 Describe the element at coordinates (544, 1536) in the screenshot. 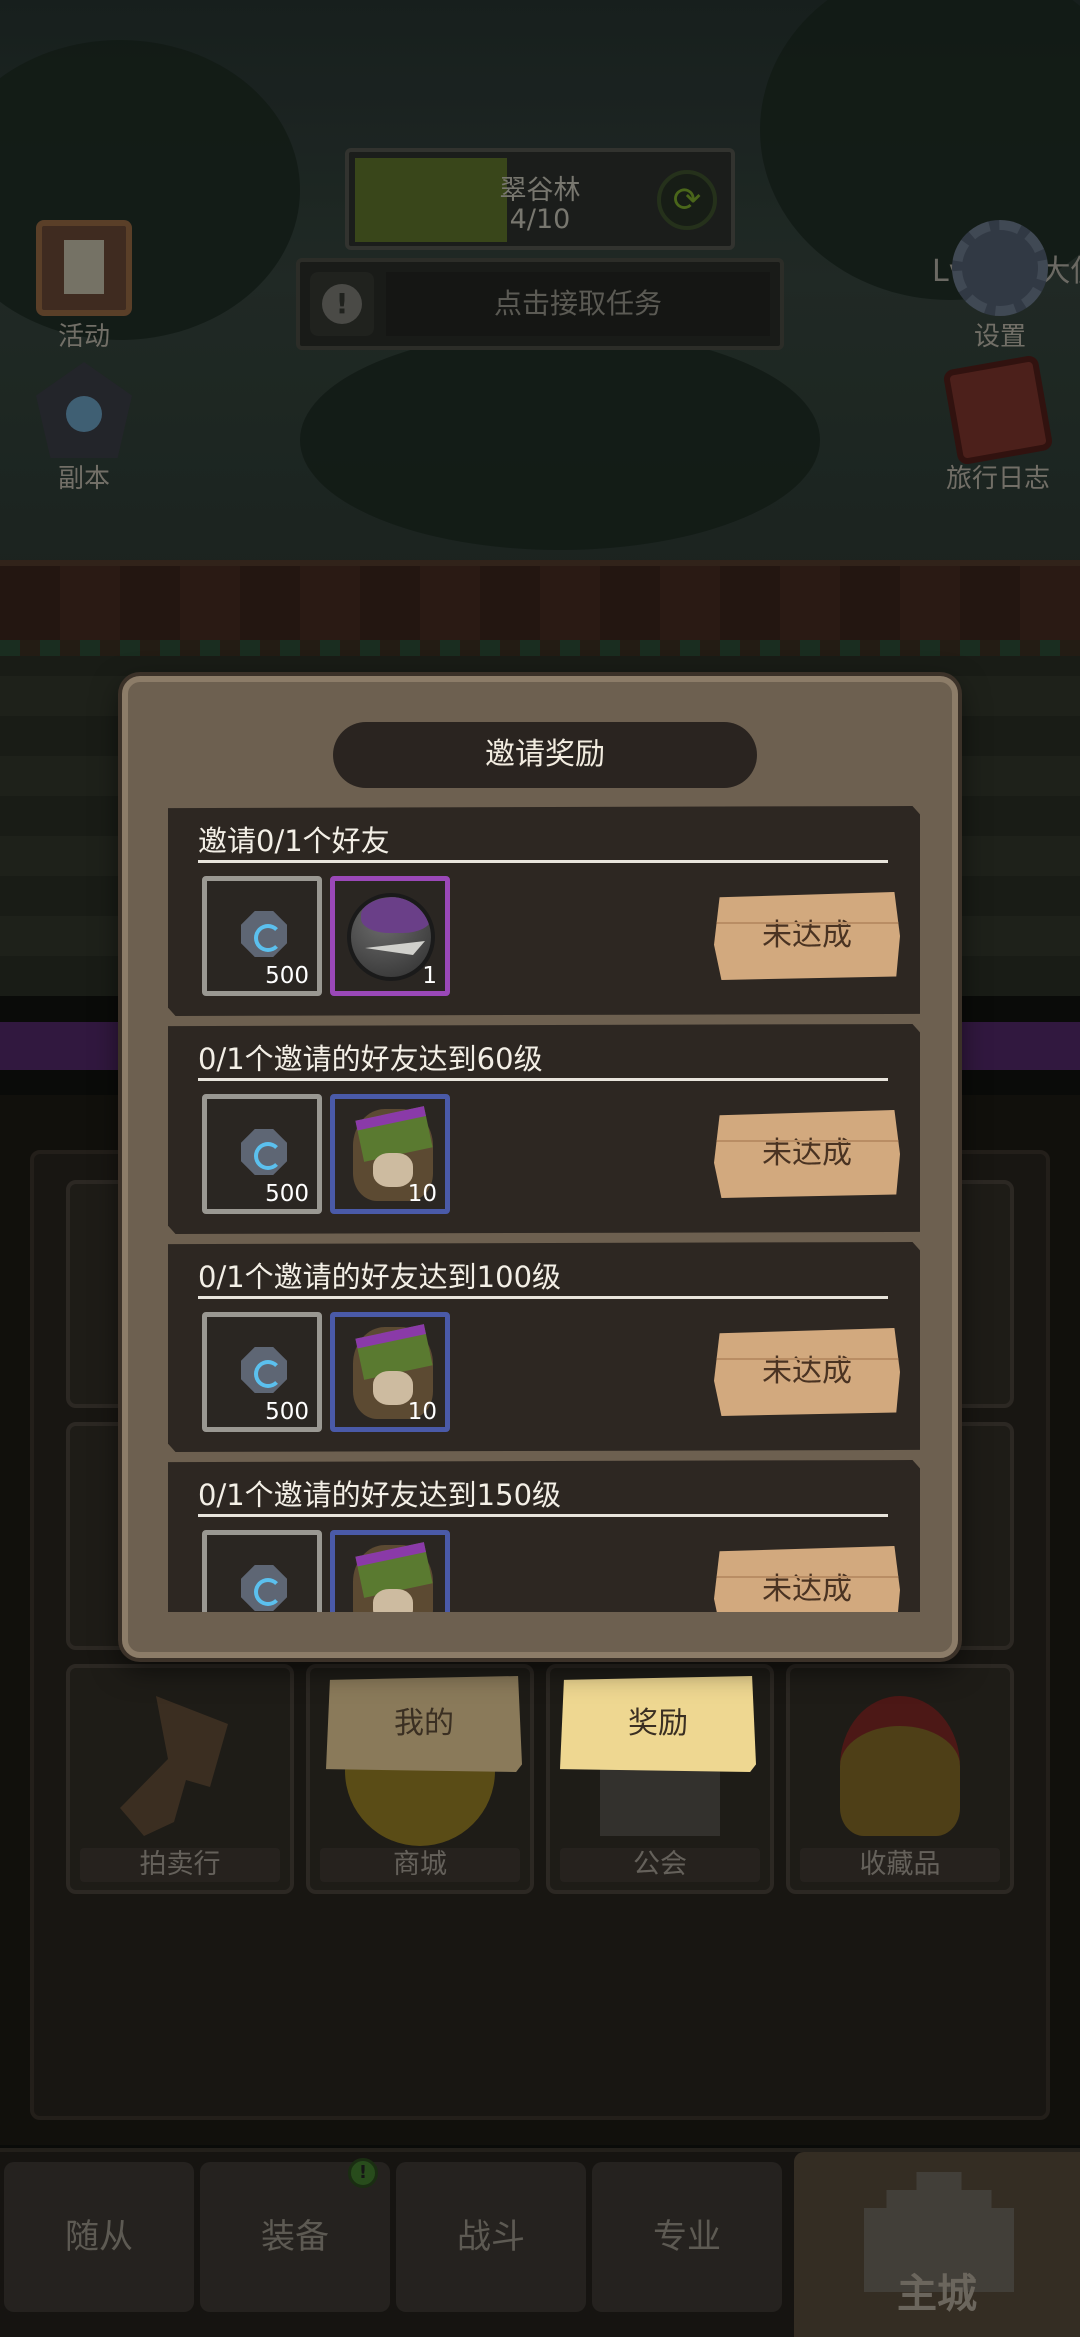

I see `list-item: 0/1个邀请的好友达到150级 未达成` at that location.